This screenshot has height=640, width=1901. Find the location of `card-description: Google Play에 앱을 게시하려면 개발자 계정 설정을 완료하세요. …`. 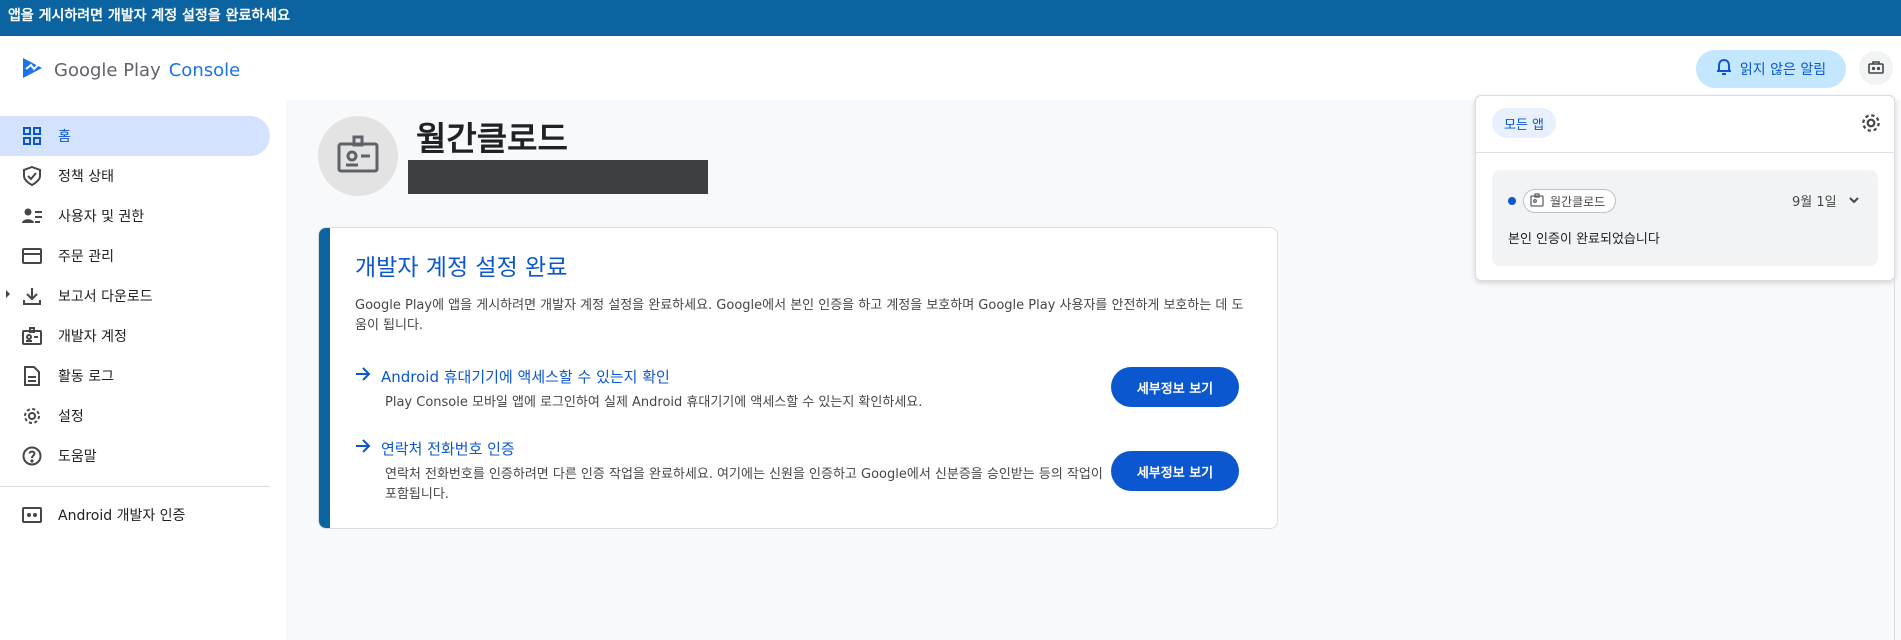

card-description: Google Play에 앱을 게시하려면 개발자 계정 설정을 완료하세요. … is located at coordinates (799, 315).